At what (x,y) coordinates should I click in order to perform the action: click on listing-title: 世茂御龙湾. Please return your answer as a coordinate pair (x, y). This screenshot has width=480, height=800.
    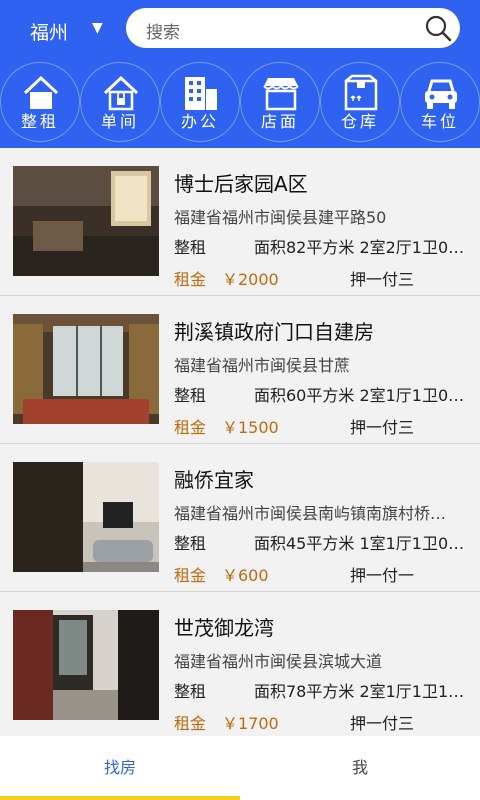
    Looking at the image, I should click on (224, 628).